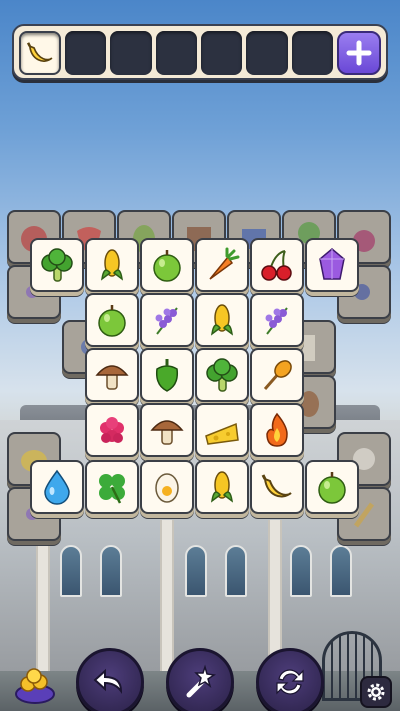 The height and width of the screenshot is (711, 400). I want to click on tile-clover, so click(112, 487).